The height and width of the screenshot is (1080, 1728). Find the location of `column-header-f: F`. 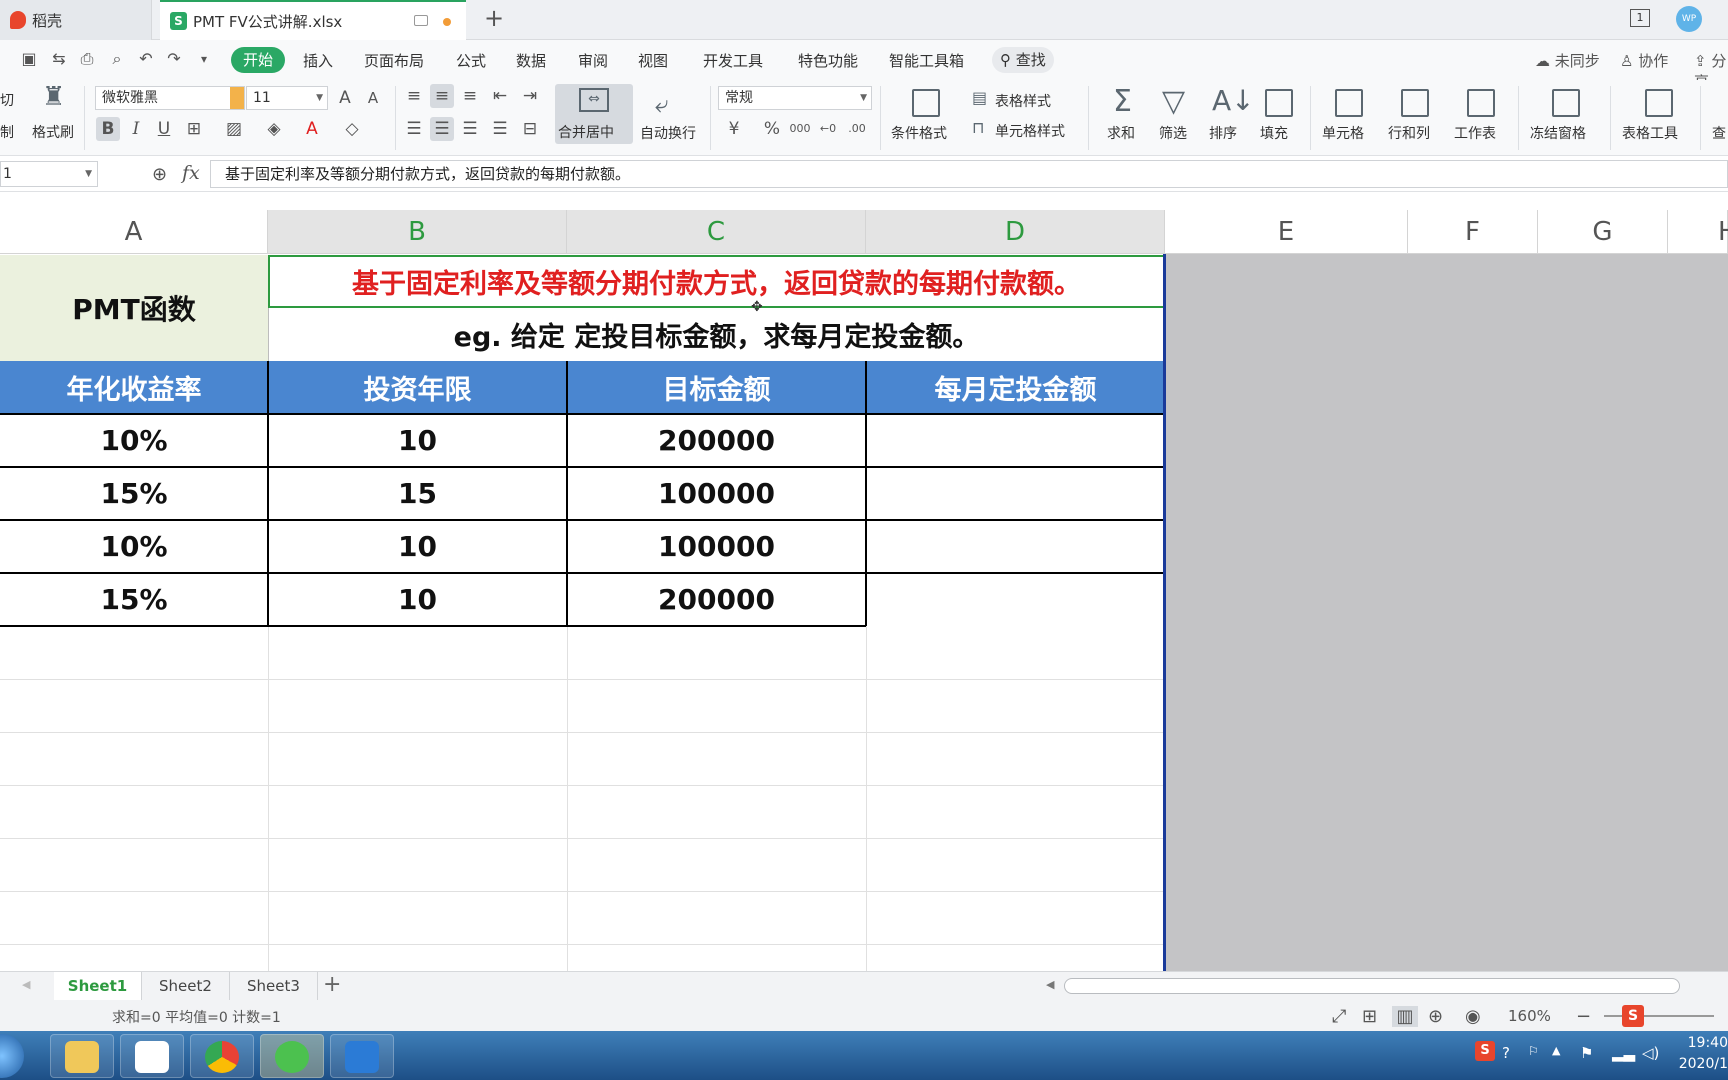

column-header-f: F is located at coordinates (1473, 232).